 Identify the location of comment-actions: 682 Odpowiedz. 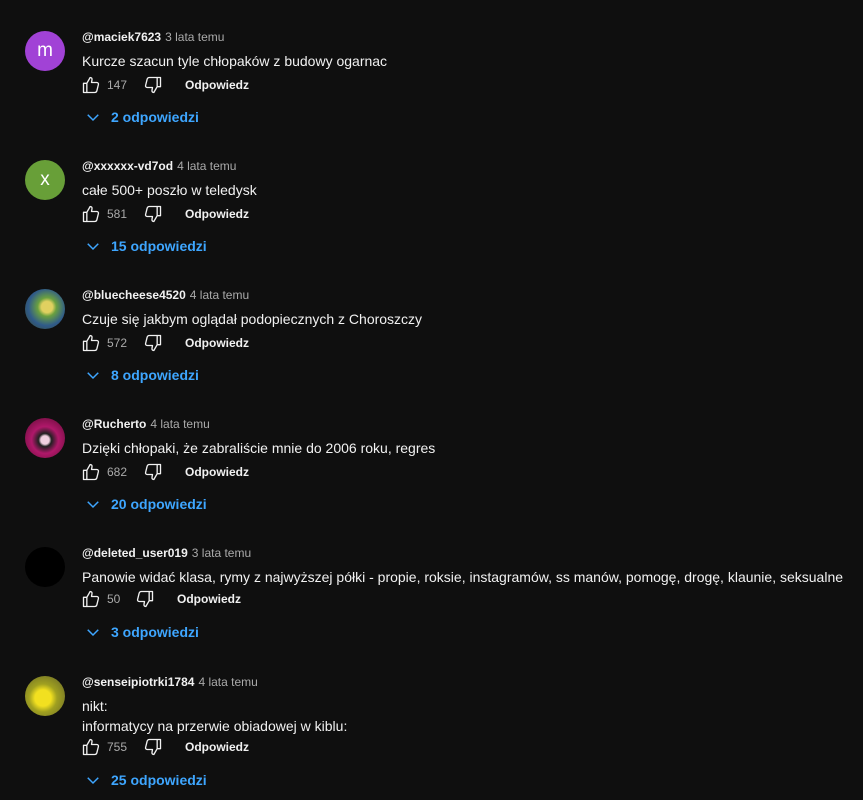
(164, 472).